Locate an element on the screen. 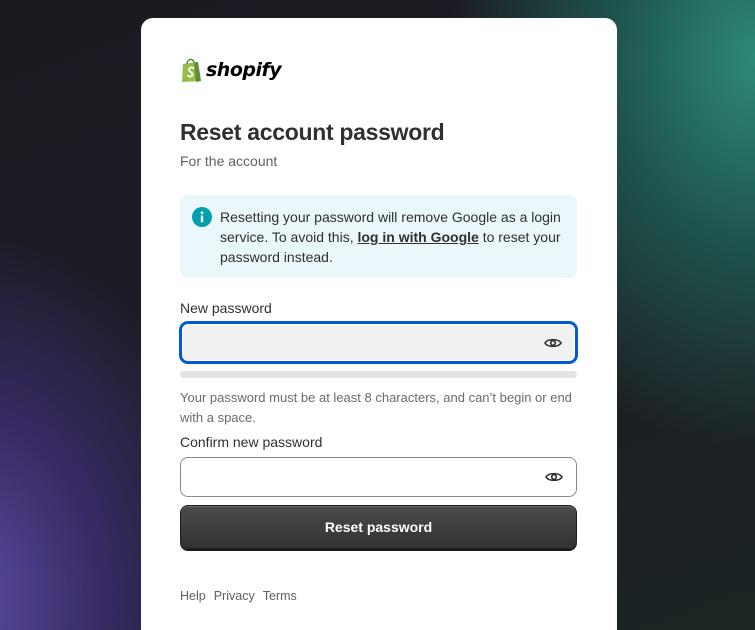 The image size is (755, 630). log-in-with-google-link: log in with Google is located at coordinates (417, 237).